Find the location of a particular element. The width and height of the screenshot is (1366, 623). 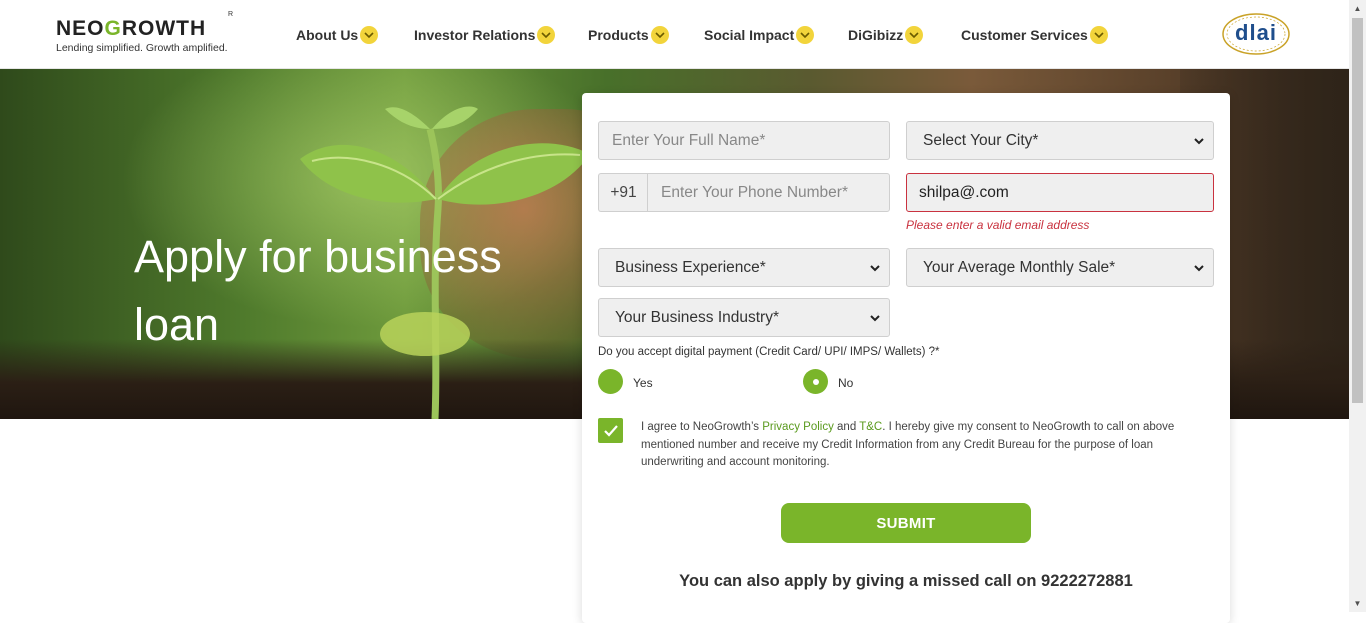

radio-selected-dot is located at coordinates (815, 381).